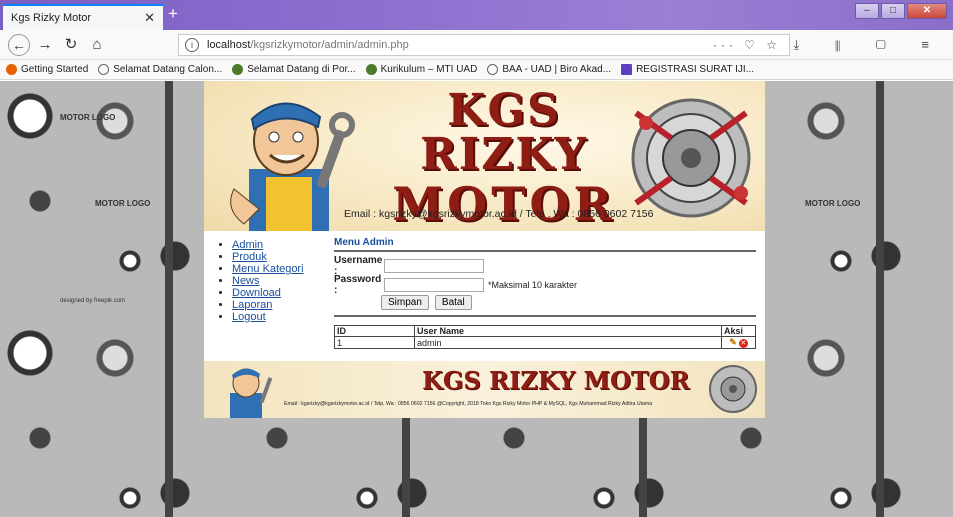 The width and height of the screenshot is (953, 517). What do you see at coordinates (453, 302) in the screenshot?
I see `cancel-button: Batal` at bounding box center [453, 302].